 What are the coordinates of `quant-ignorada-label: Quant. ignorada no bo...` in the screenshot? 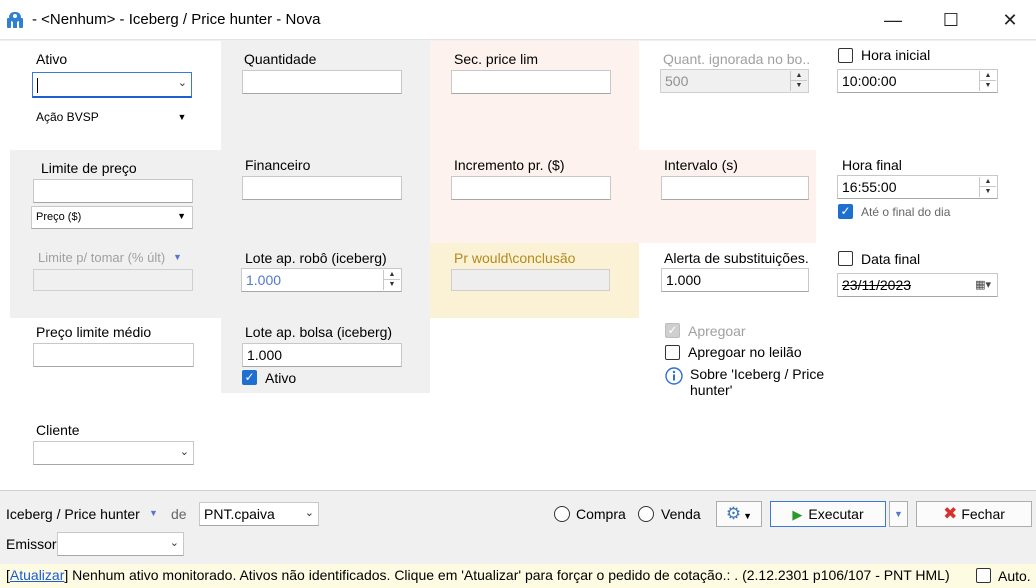 It's located at (737, 59).